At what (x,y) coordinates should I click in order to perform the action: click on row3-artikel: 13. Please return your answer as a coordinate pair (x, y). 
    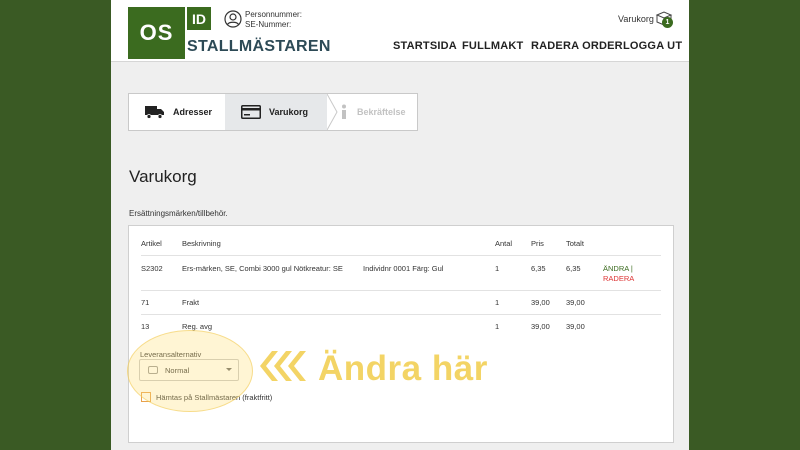
    Looking at the image, I should click on (145, 326).